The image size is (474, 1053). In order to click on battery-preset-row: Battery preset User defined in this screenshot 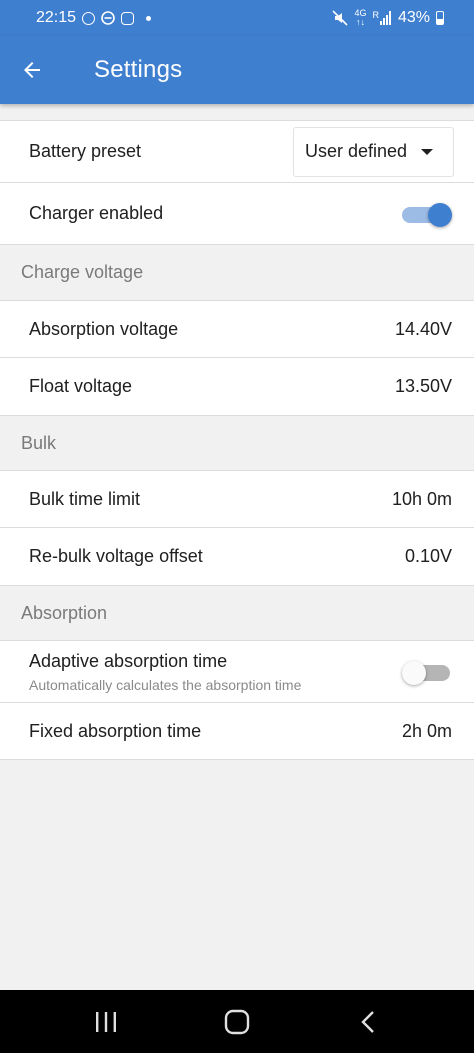, I will do `click(237, 151)`.